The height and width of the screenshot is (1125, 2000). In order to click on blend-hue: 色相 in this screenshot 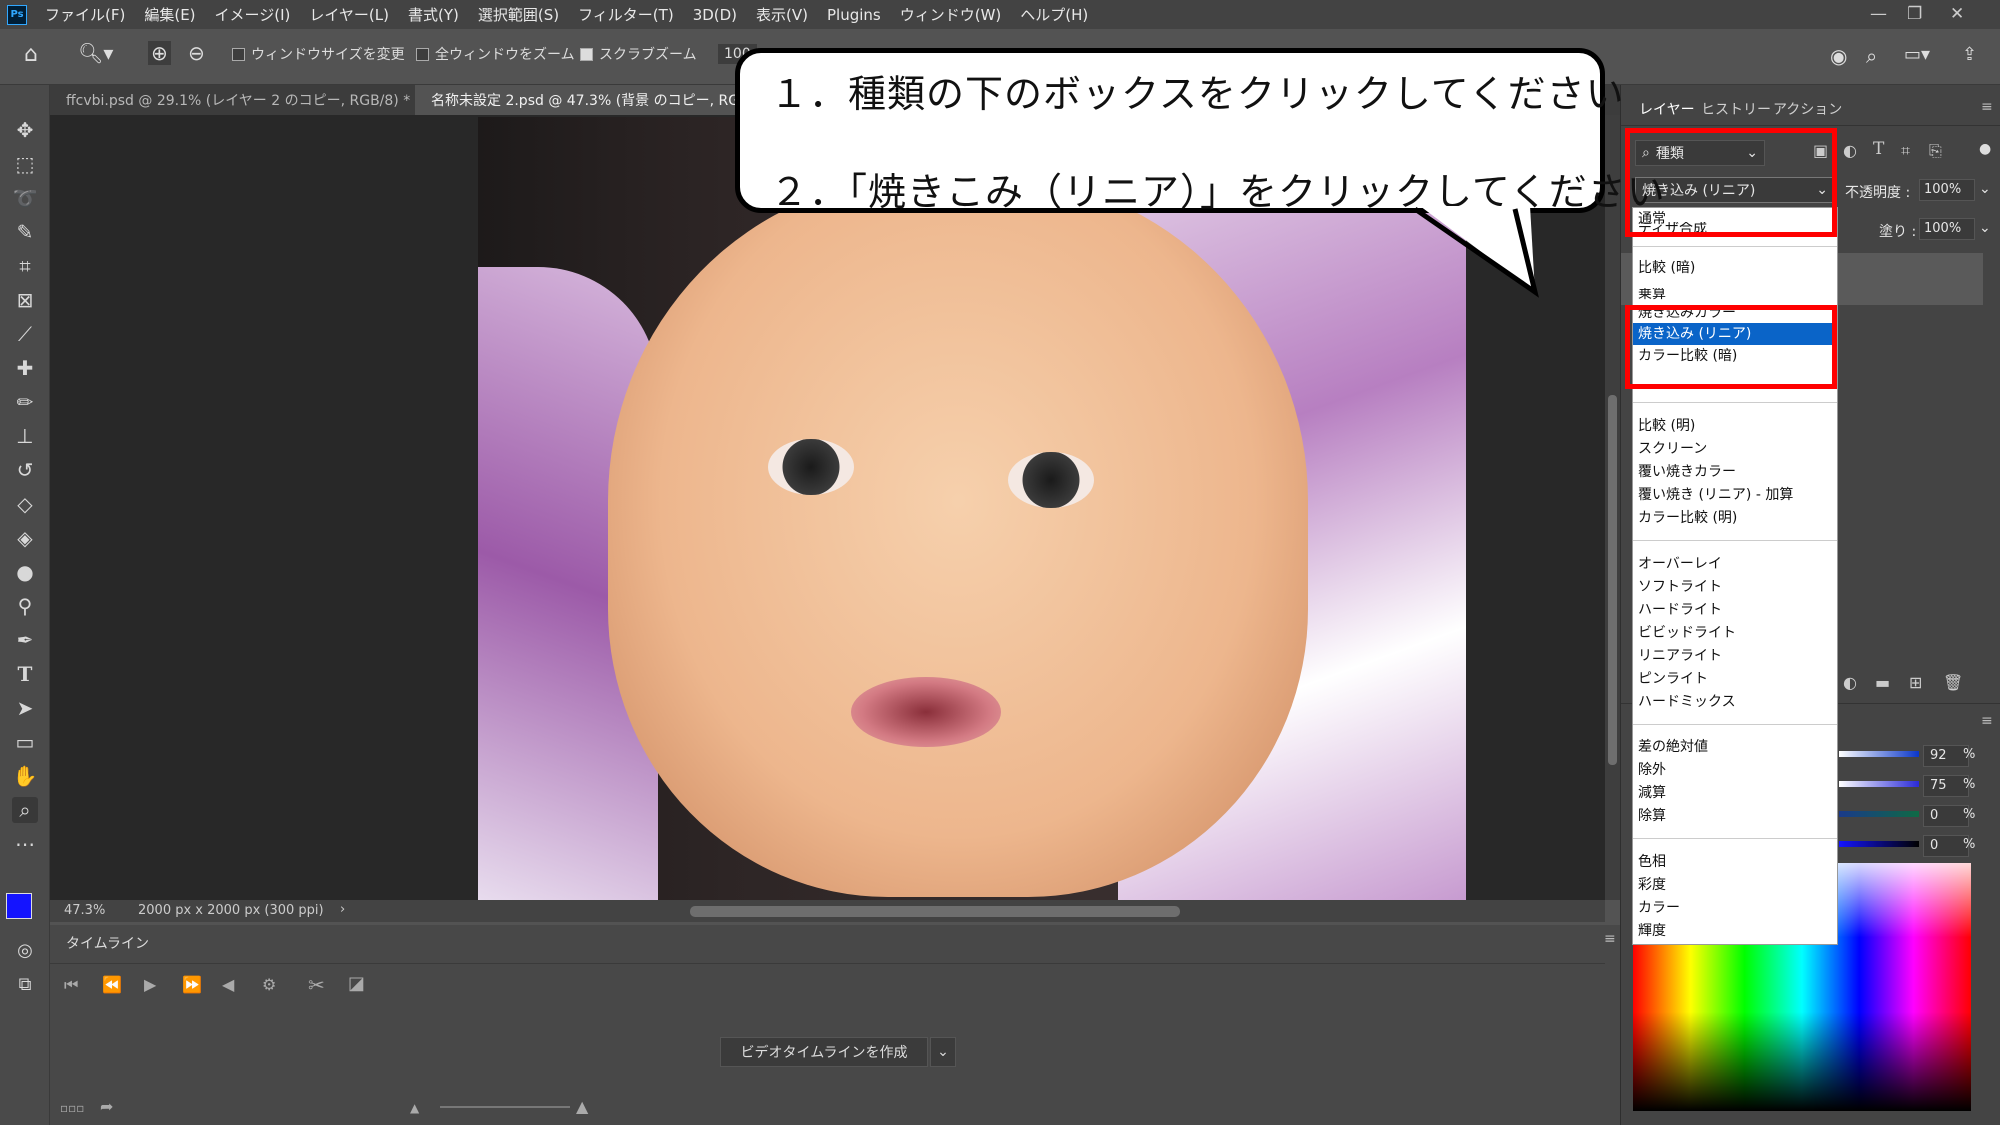, I will do `click(1736, 862)`.